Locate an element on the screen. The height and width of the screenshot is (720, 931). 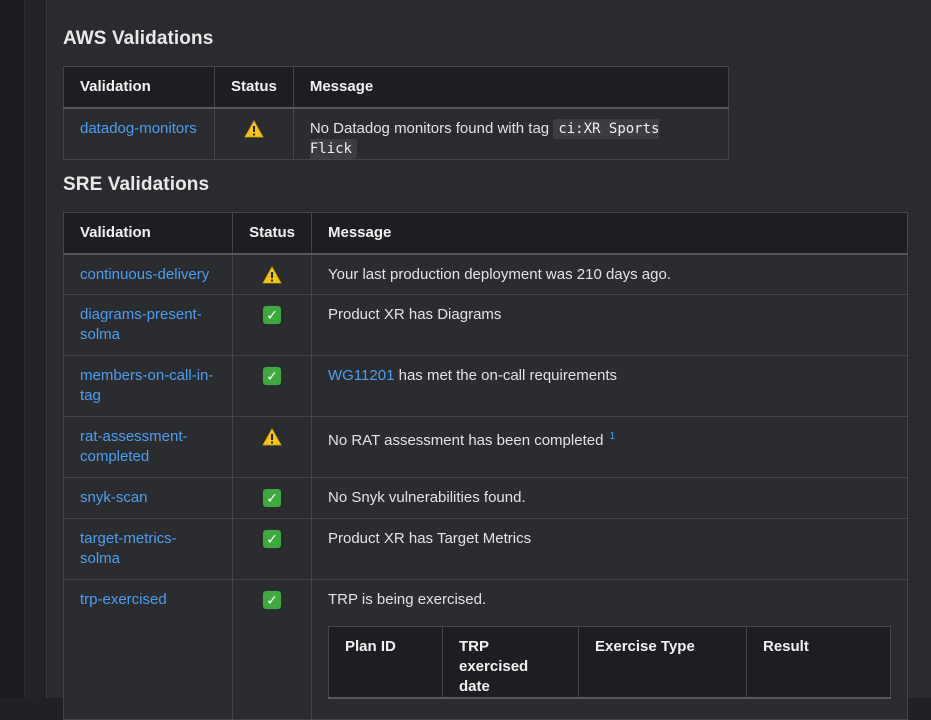
message-text: No Snyk vulnerabilities found. is located at coordinates (427, 497).